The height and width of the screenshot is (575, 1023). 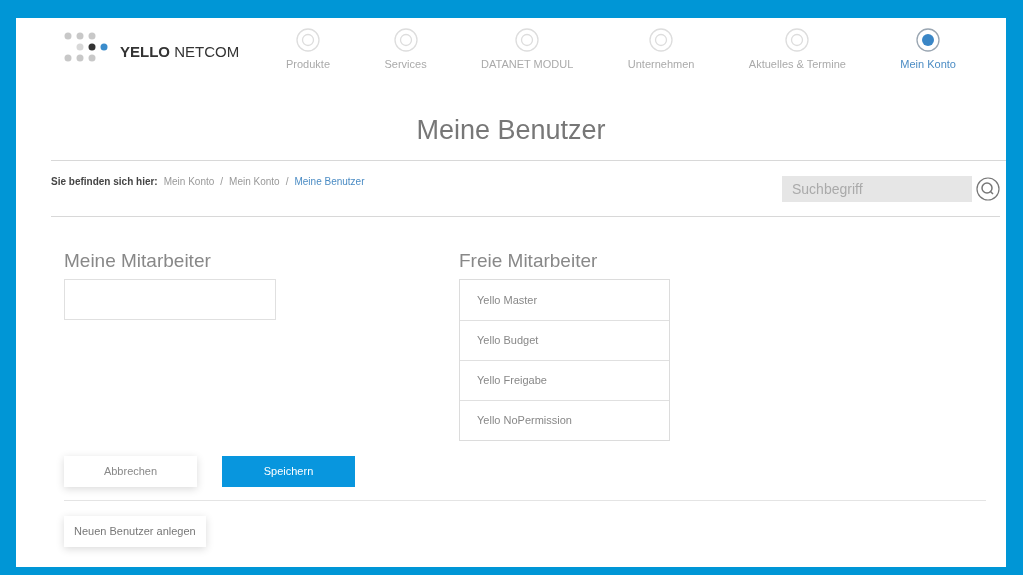 I want to click on new-user-button: Neuen Benutzer anlegen, so click(x=135, y=531).